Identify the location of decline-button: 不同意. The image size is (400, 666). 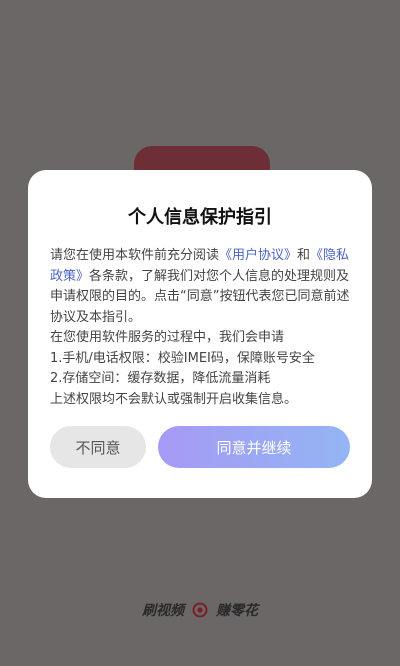
(98, 447).